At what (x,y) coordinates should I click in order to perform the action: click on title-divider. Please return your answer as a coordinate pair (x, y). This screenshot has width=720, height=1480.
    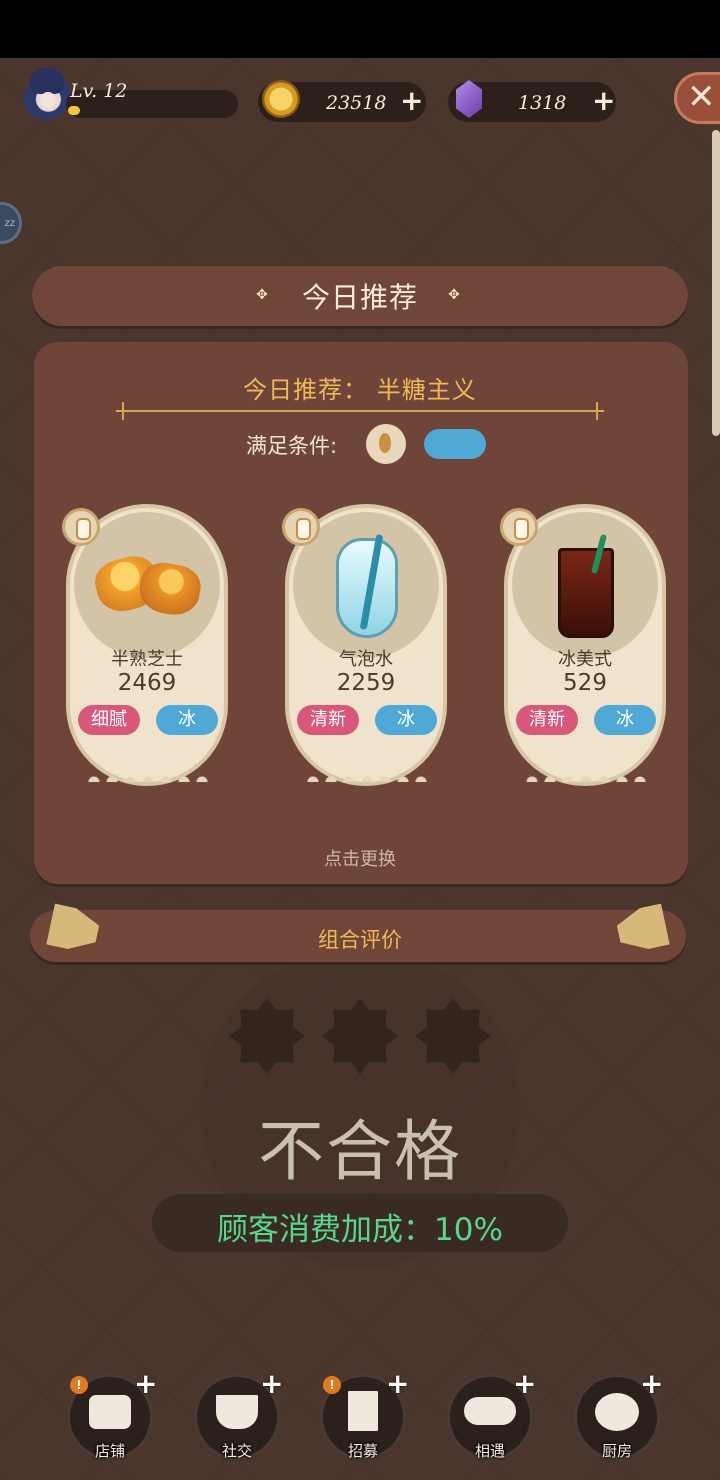
    Looking at the image, I should click on (360, 411).